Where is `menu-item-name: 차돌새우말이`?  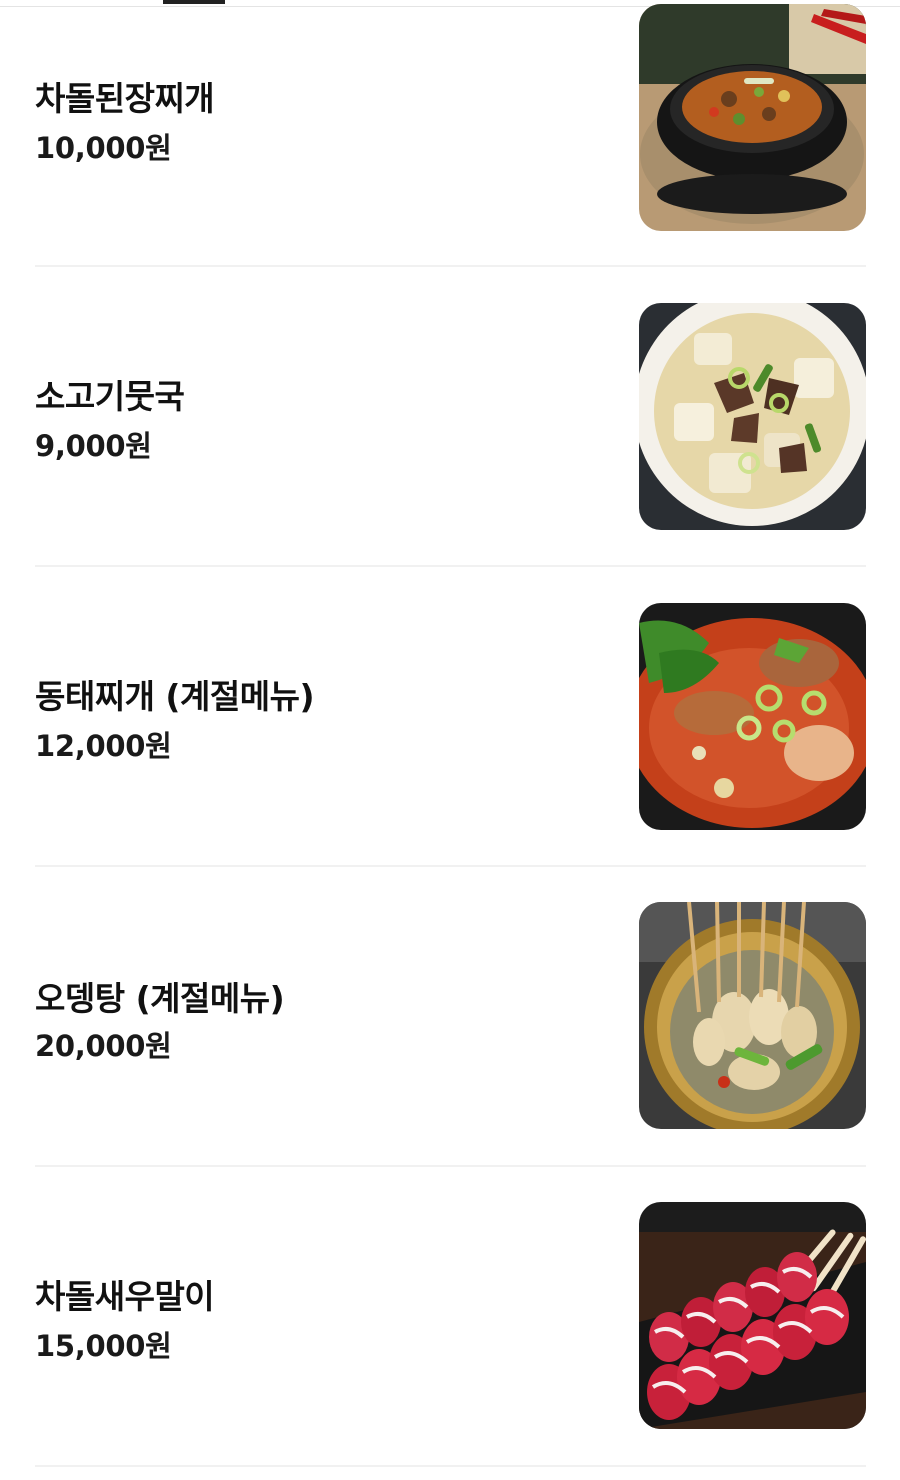 menu-item-name: 차돌새우말이 is located at coordinates (125, 1296).